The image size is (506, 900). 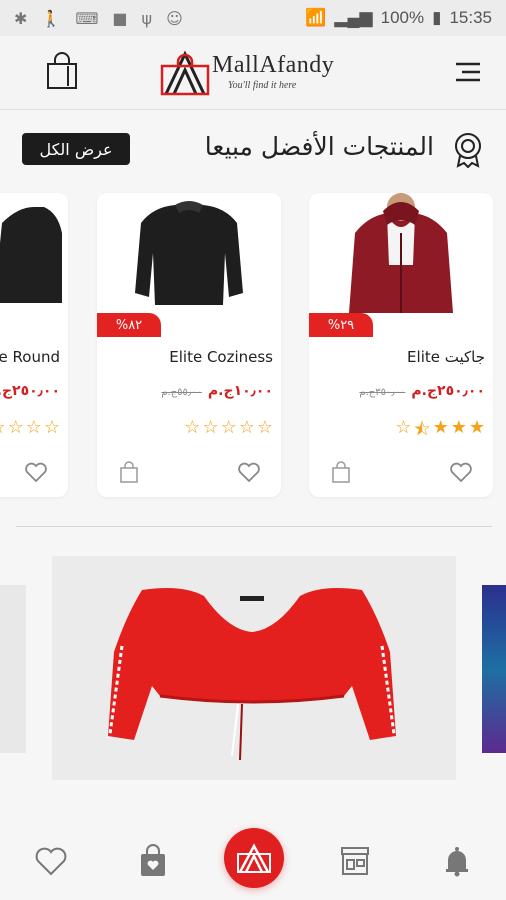 What do you see at coordinates (457, 861) in the screenshot?
I see `notifications-nav-icon` at bounding box center [457, 861].